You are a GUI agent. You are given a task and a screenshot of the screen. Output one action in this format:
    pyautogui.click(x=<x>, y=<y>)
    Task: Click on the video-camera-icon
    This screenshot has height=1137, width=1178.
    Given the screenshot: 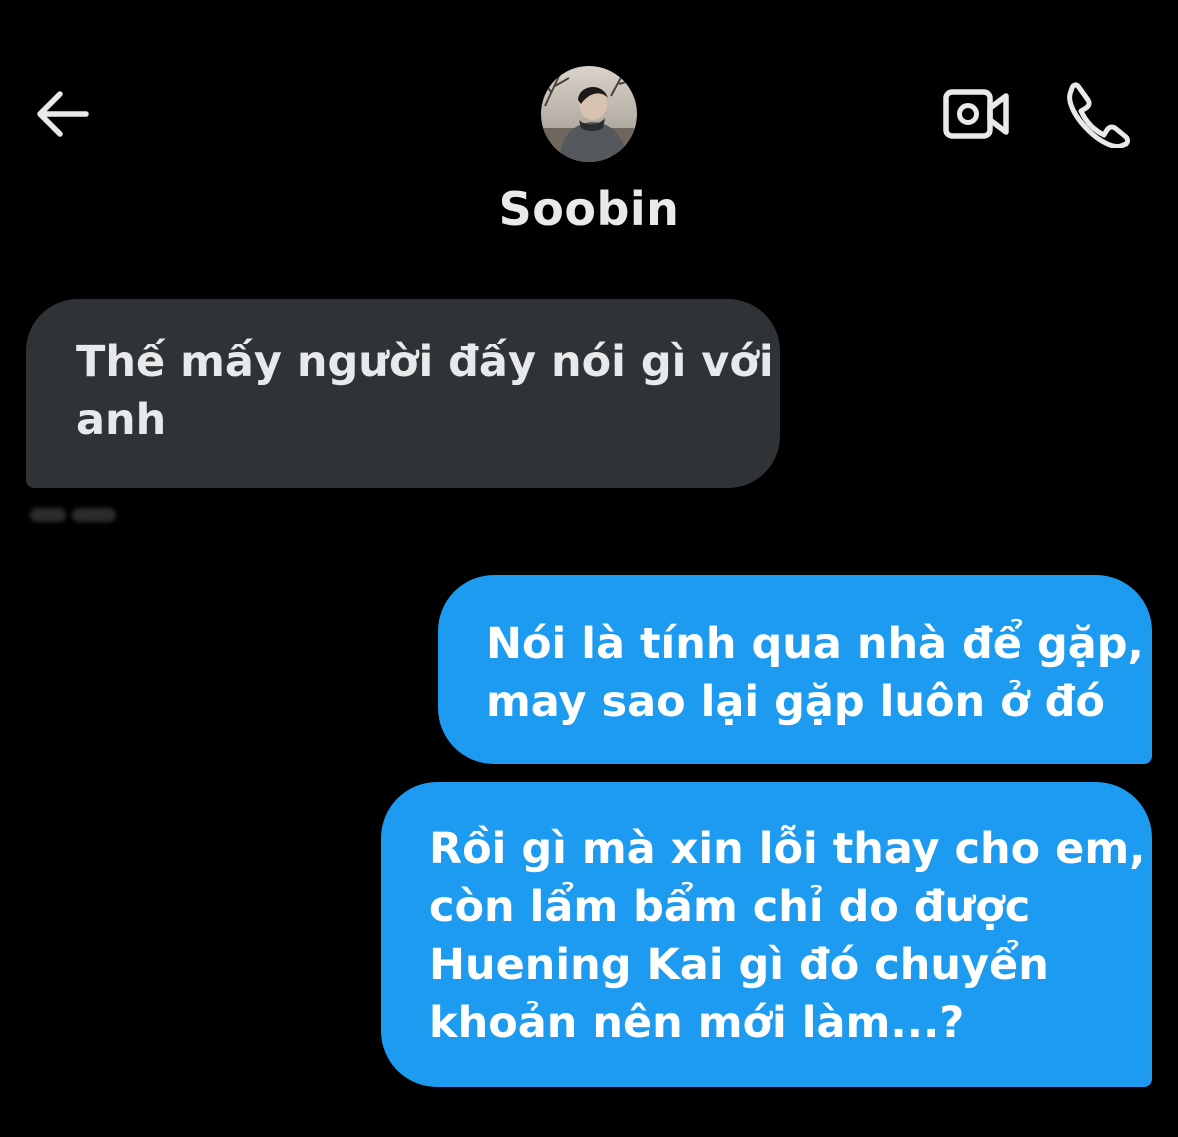 What is the action you would take?
    pyautogui.click(x=976, y=114)
    